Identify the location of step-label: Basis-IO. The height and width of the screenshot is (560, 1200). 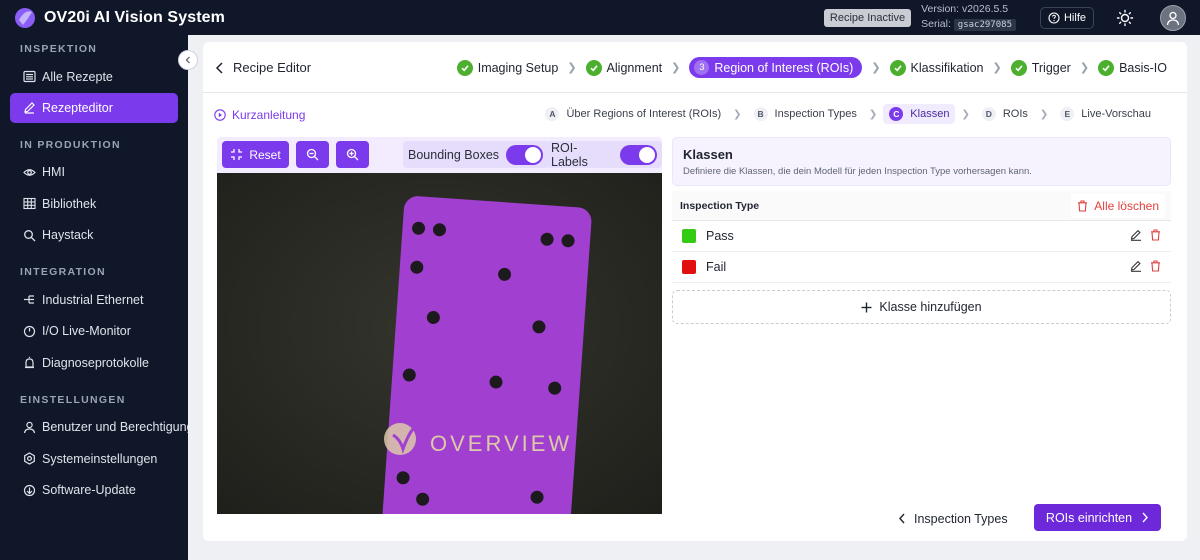
(1143, 67).